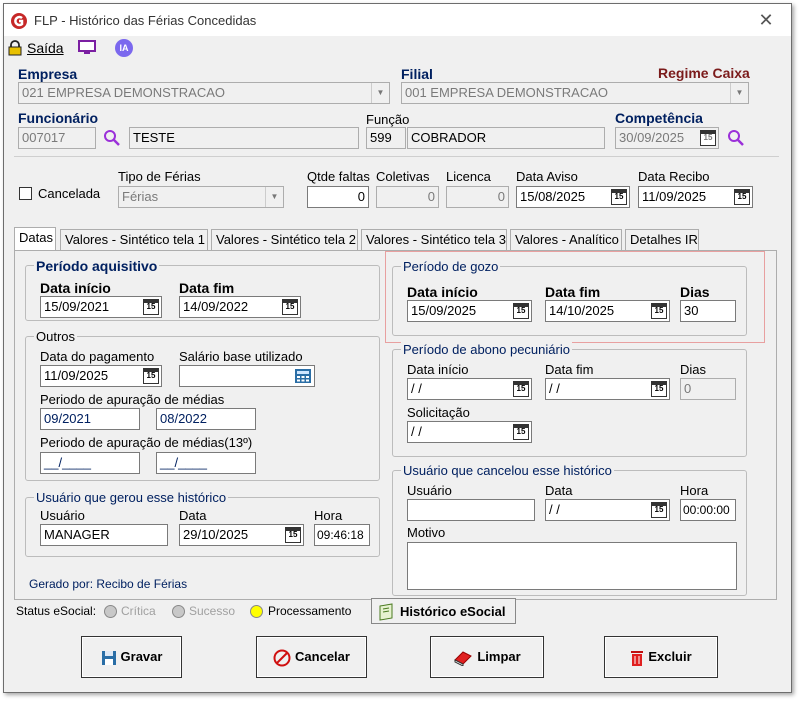  Describe the element at coordinates (693, 369) in the screenshot. I see `abono-dias-label: Dias` at that location.